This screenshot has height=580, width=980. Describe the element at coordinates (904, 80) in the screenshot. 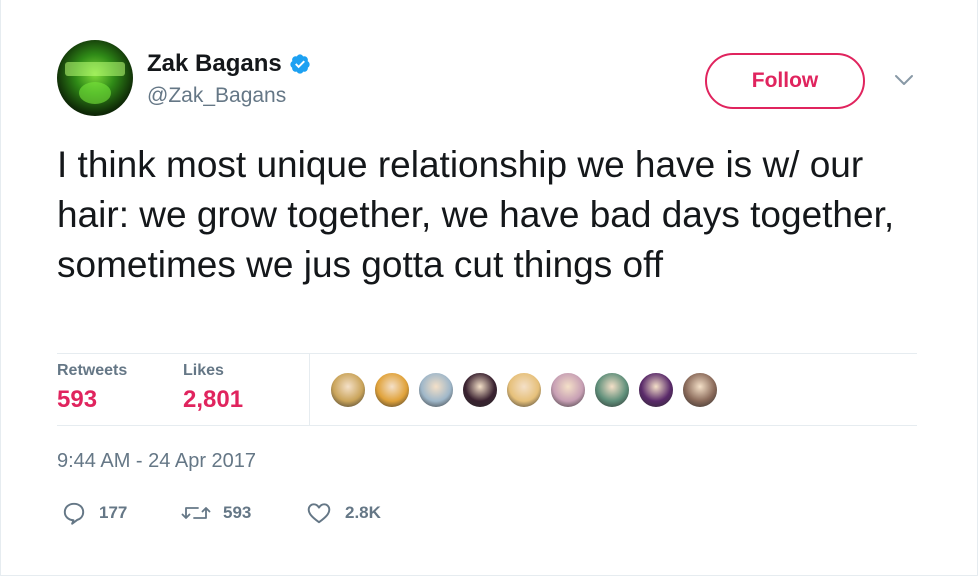

I see `chevron-down-icon` at that location.